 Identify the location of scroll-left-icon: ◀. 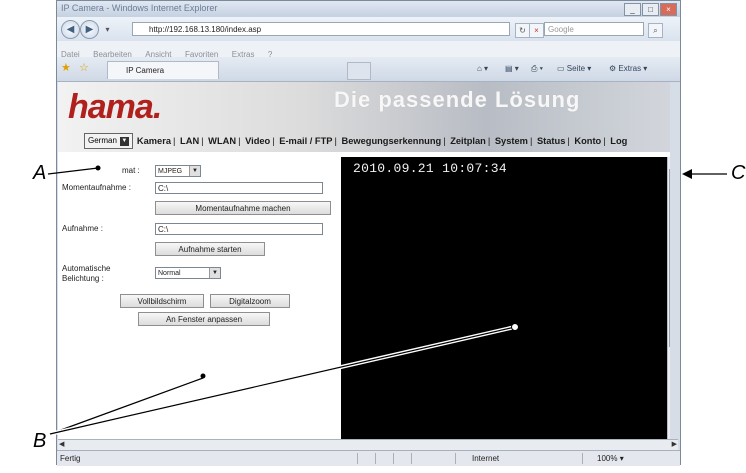
(61, 444).